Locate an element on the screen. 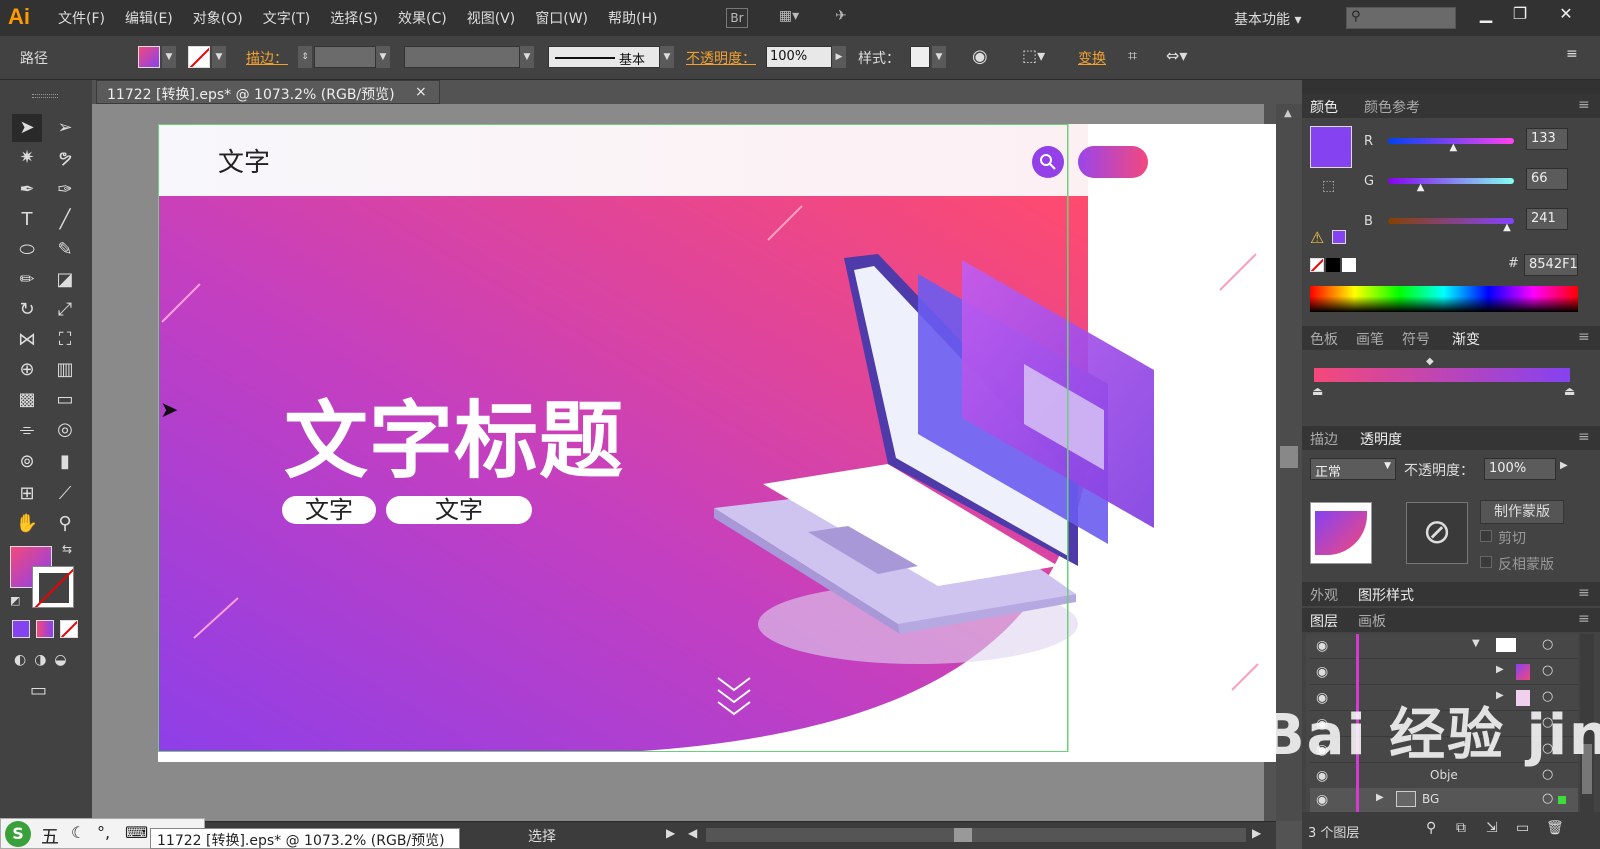  new-layer-icon: ▭ is located at coordinates (1522, 828).